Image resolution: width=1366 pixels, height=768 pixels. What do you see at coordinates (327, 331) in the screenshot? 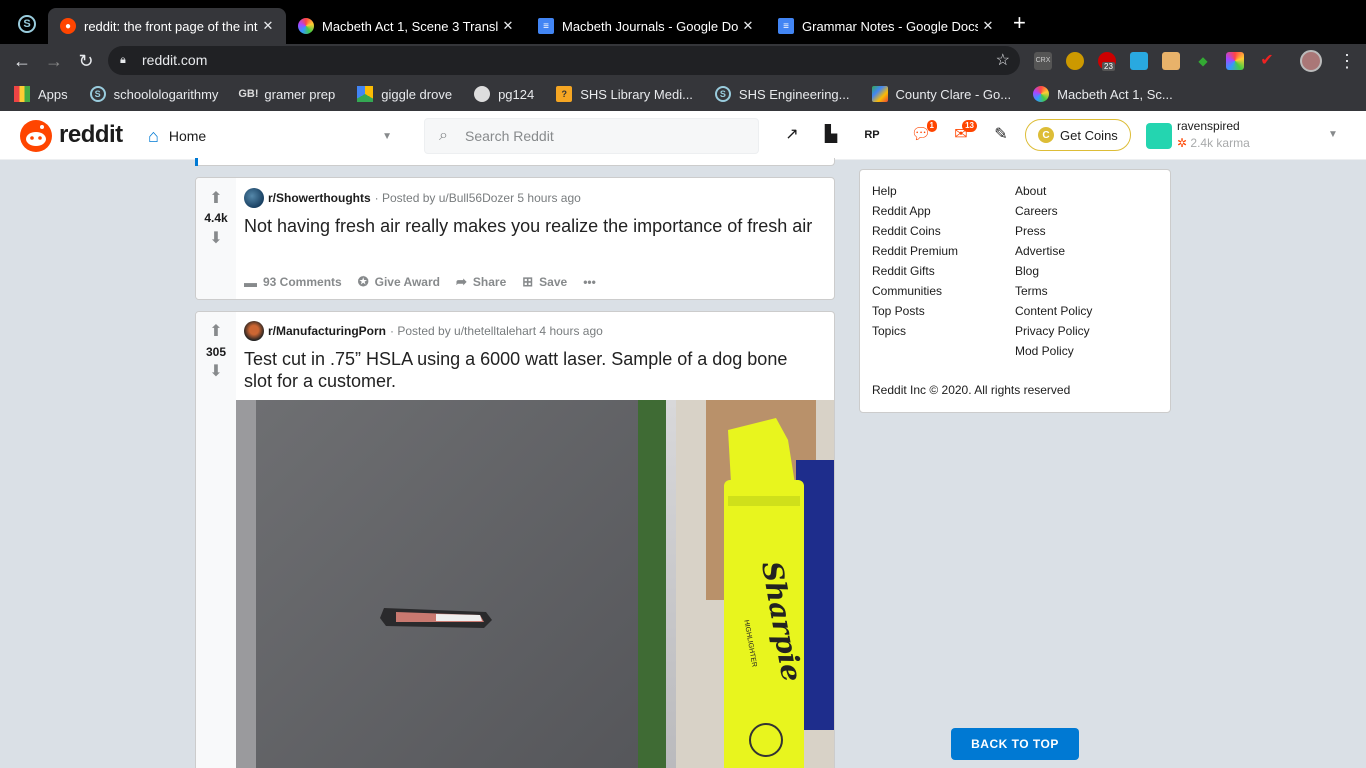
I see `subreddit-link: r/ManufacturingPorn` at bounding box center [327, 331].